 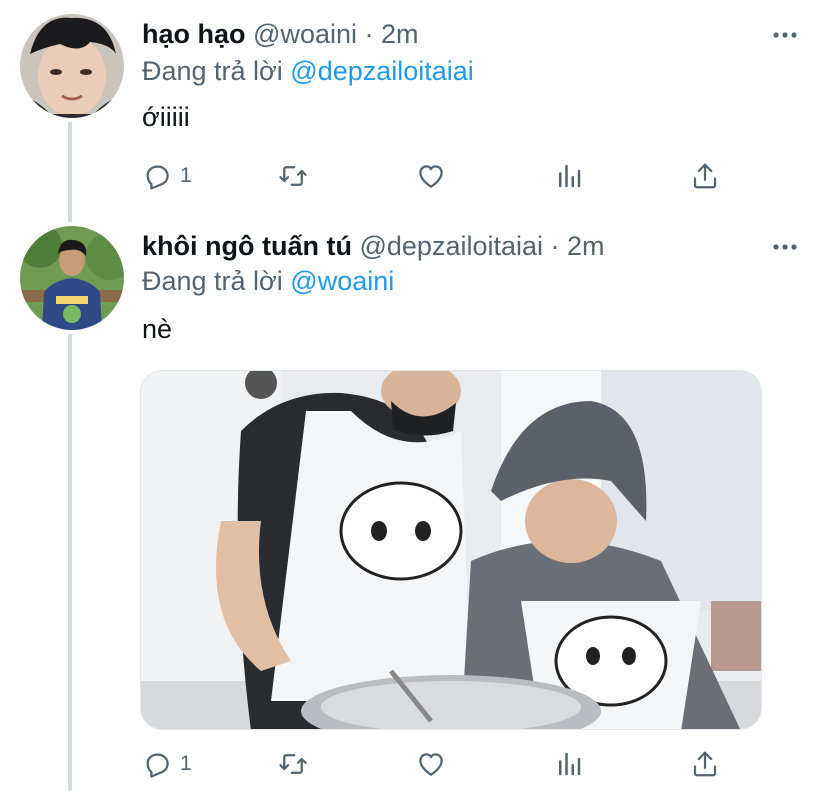 What do you see at coordinates (382, 71) in the screenshot?
I see `mention-link: @depzailoitaiai` at bounding box center [382, 71].